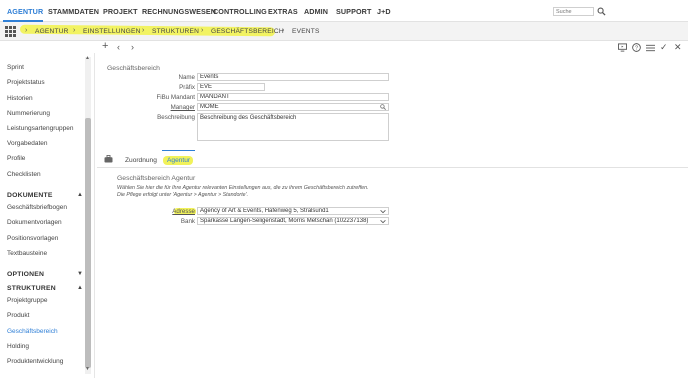 The width and height of the screenshot is (688, 378). I want to click on name-label: Name, so click(186, 77).